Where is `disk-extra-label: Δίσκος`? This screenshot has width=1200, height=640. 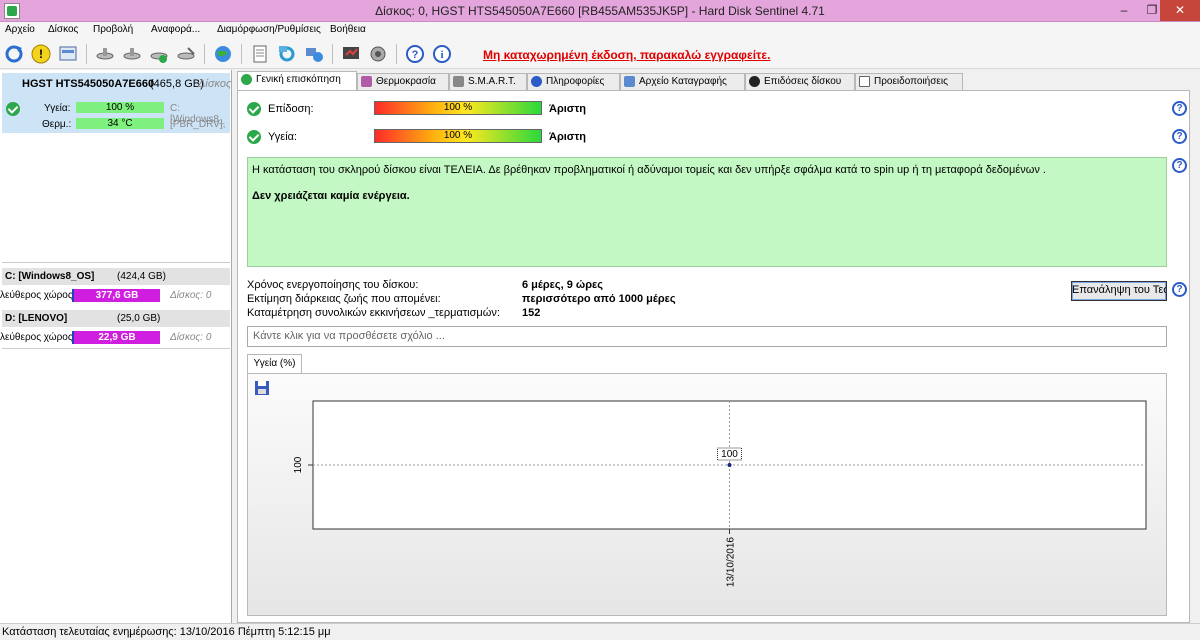 disk-extra-label: Δίσκος is located at coordinates (215, 84).